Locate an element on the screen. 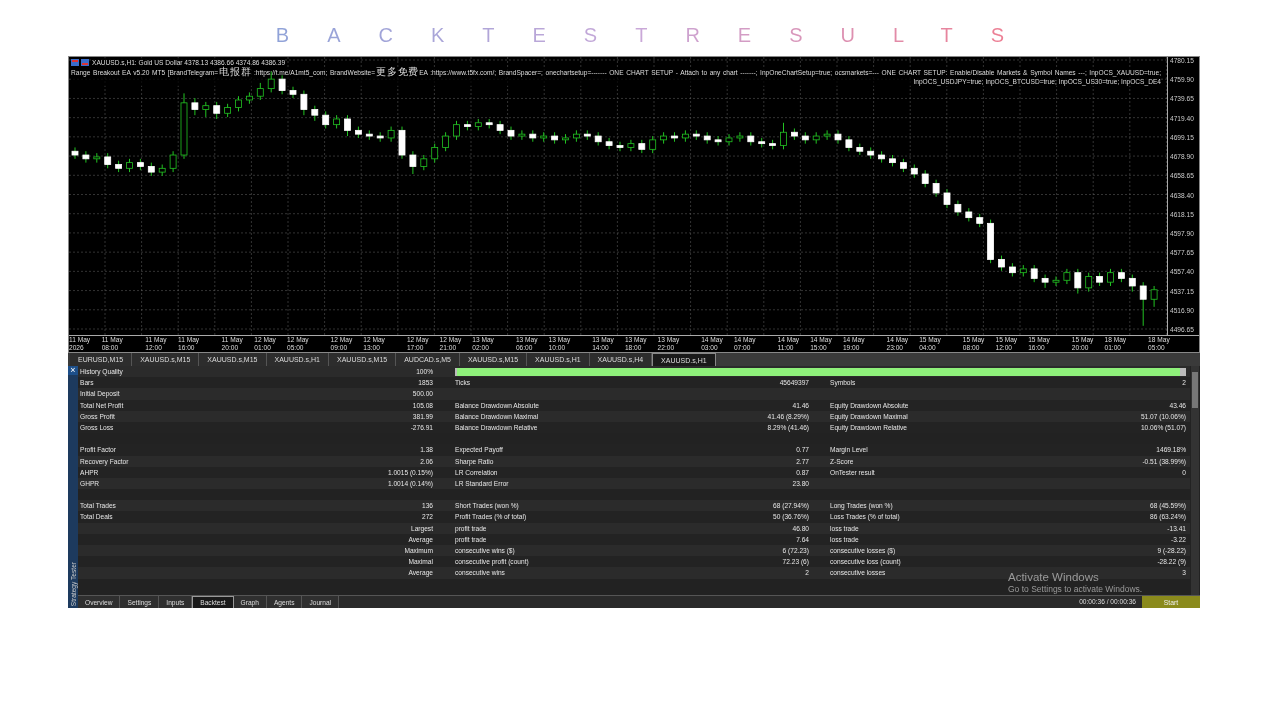  activation-hint: Go to Settings to activate Windows. is located at coordinates (1075, 589).